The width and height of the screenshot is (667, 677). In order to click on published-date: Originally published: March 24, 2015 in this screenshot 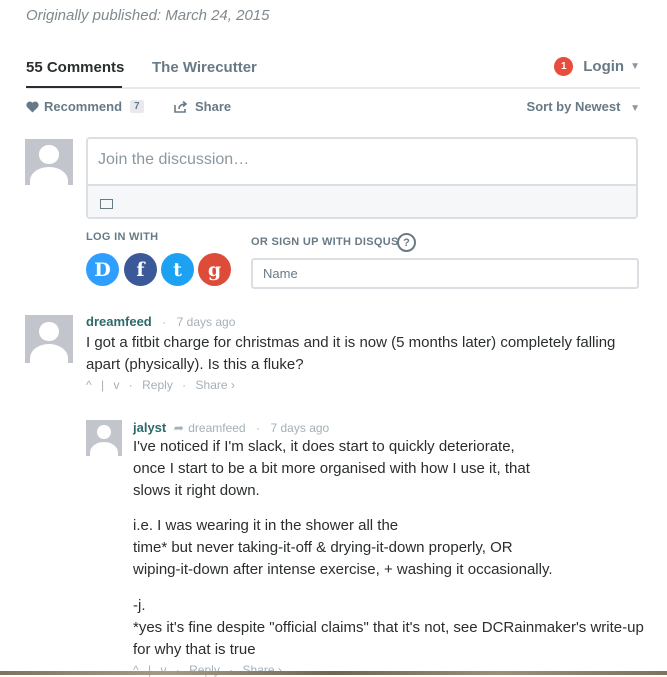, I will do `click(148, 15)`.